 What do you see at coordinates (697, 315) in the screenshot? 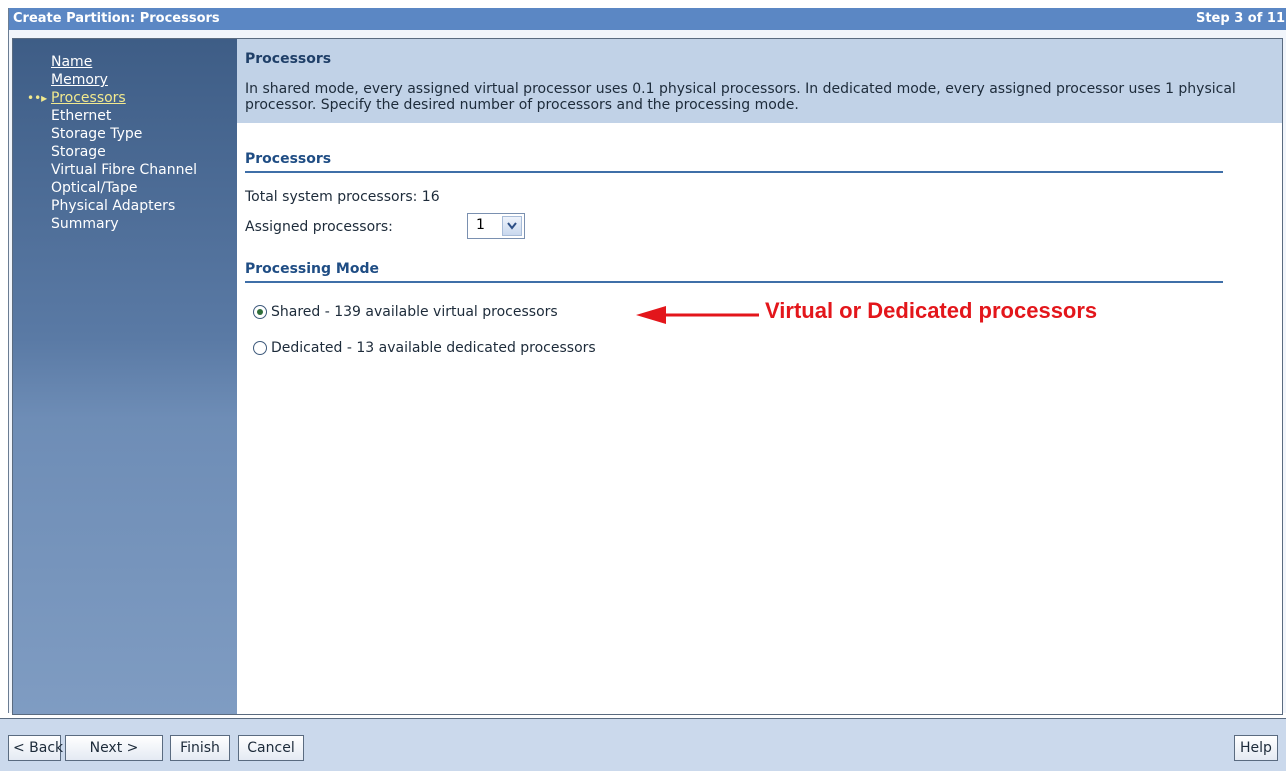
I see `annotation-arrow-icon` at bounding box center [697, 315].